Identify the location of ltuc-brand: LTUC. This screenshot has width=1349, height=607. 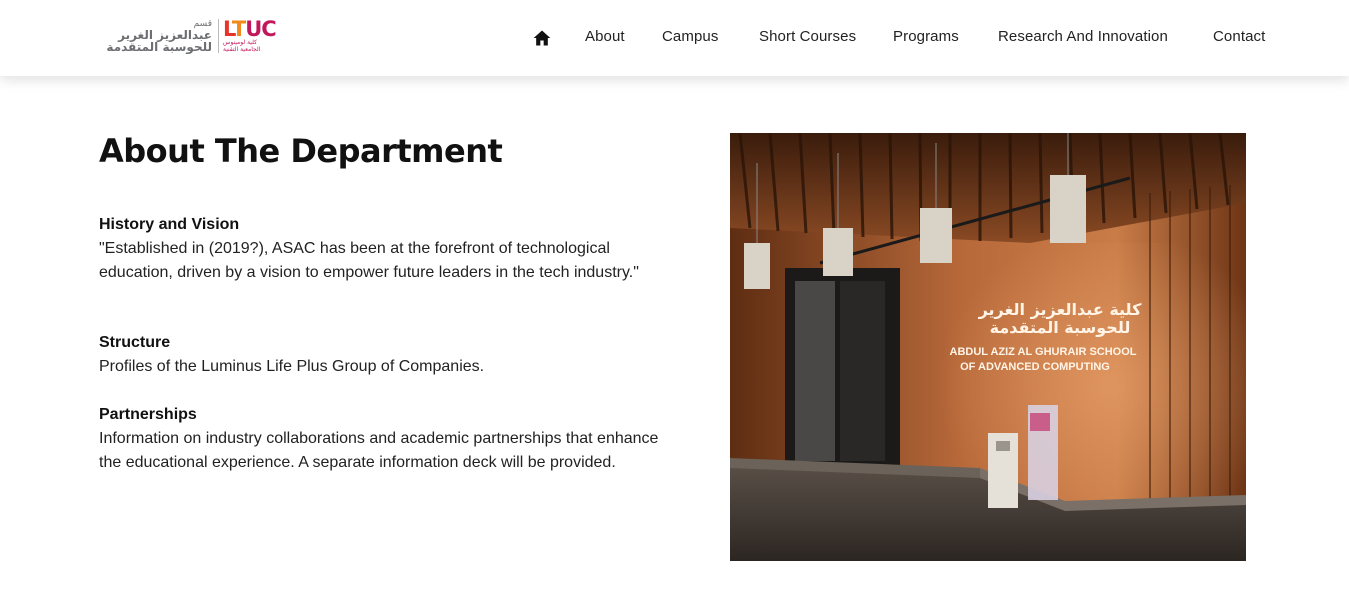
(250, 28).